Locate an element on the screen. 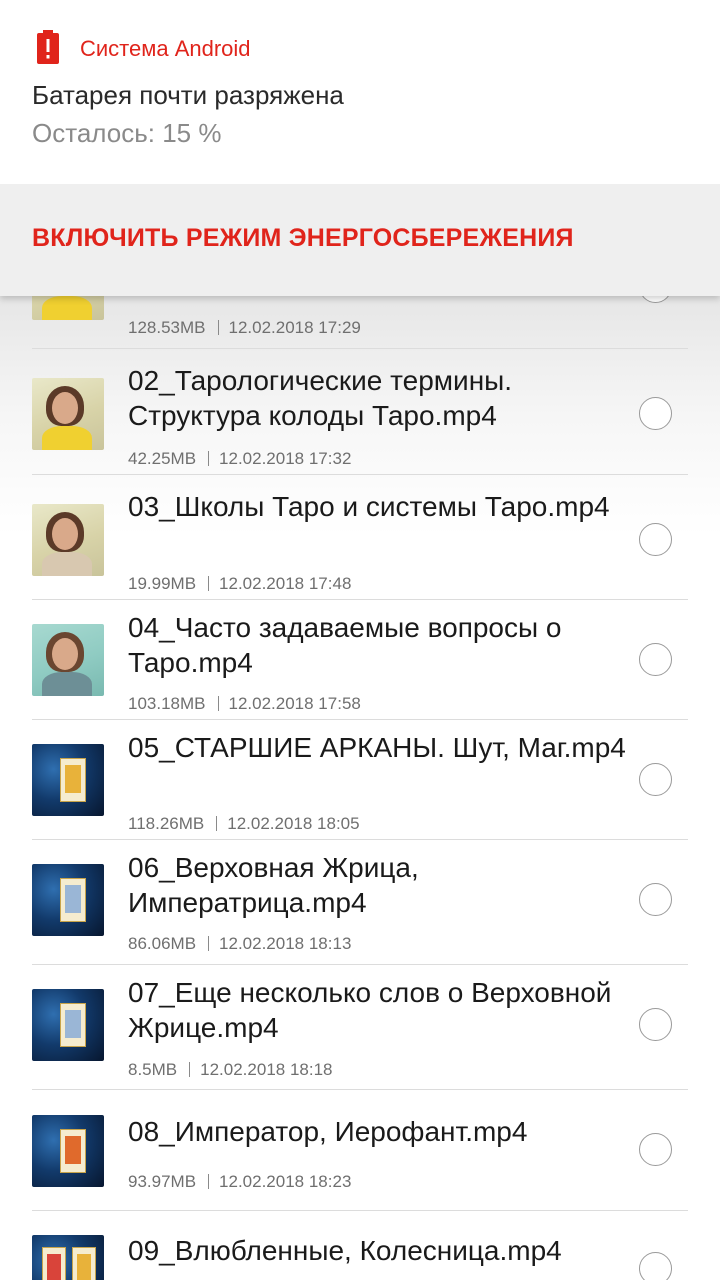  file-title: 06_Верховная Жрица, Императрица.mp4 is located at coordinates (273, 885).